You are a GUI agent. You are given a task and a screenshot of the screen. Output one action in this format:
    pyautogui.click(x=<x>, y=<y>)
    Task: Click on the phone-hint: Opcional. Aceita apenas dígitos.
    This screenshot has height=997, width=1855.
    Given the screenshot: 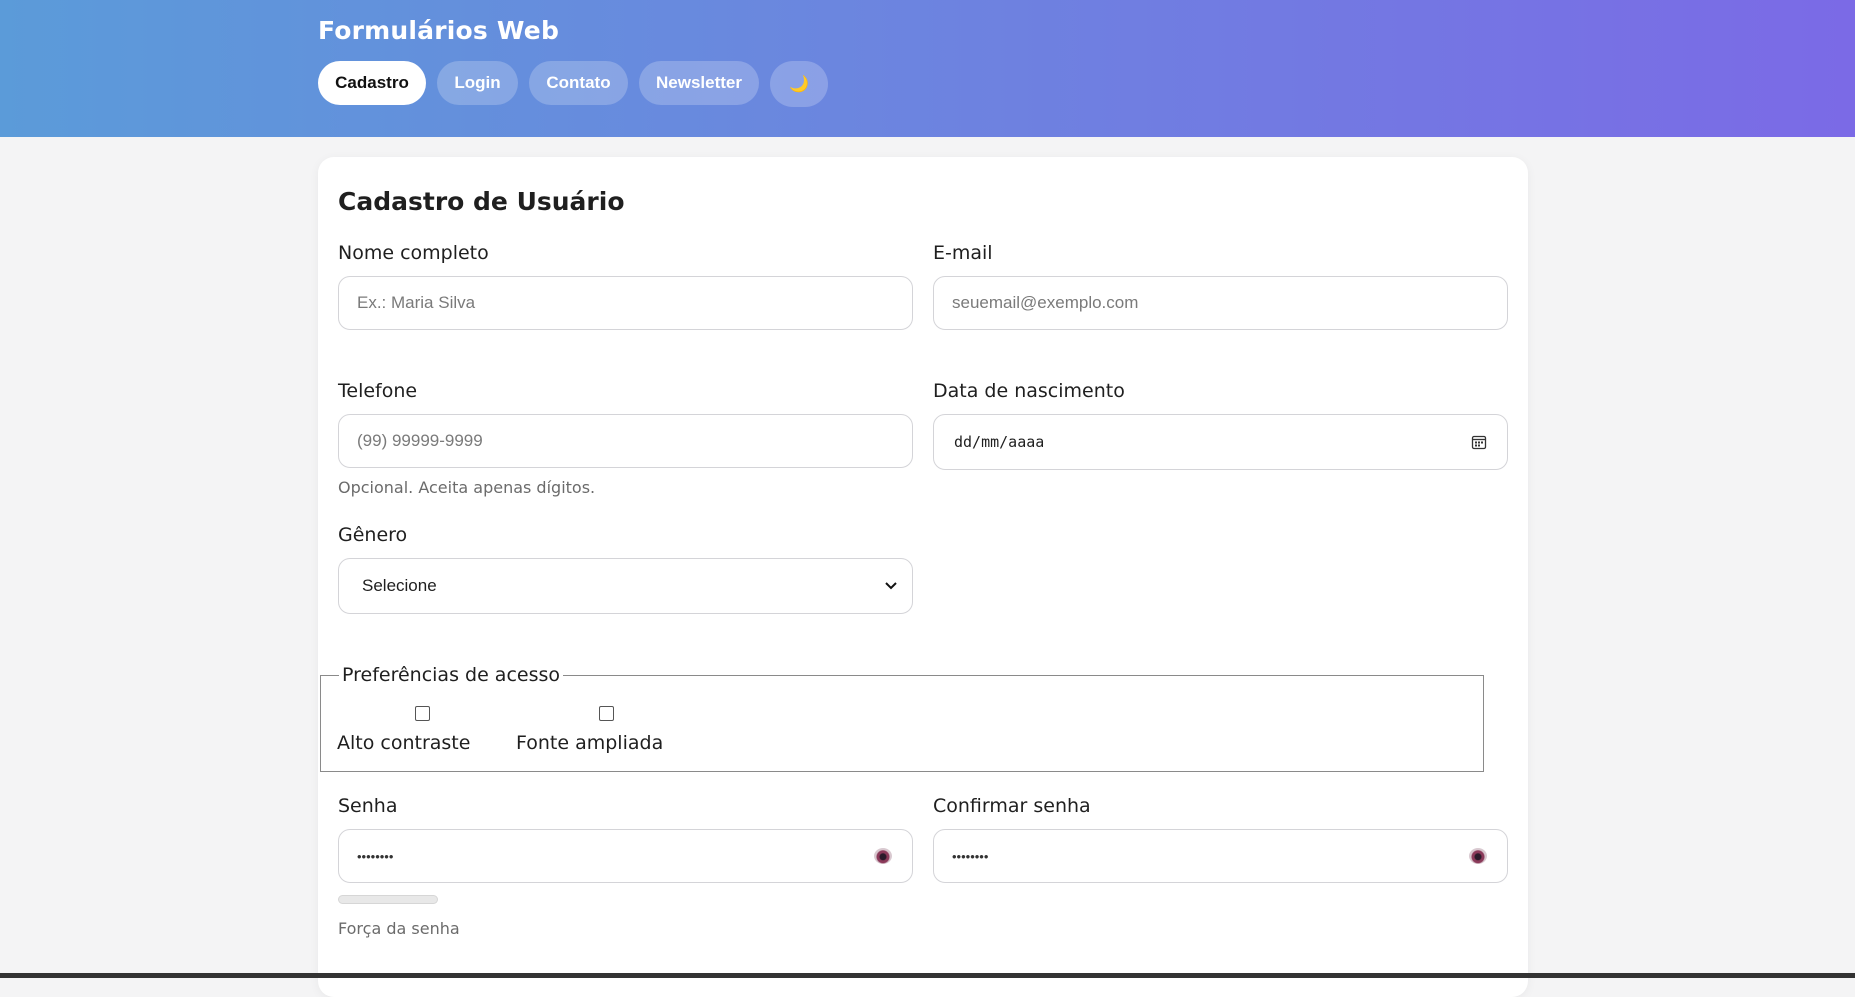 What is the action you would take?
    pyautogui.click(x=467, y=487)
    